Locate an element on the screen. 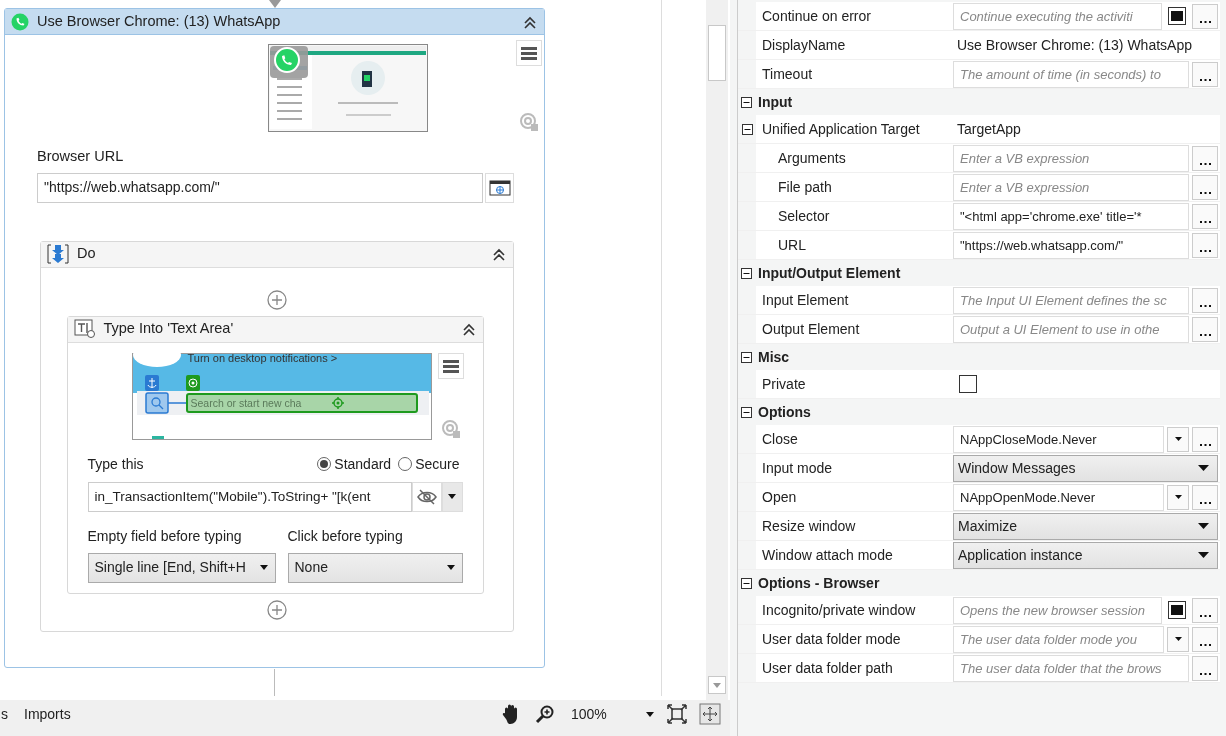 This screenshot has height=736, width=1226. dropdown: Single line [End, Shift+H is located at coordinates (181, 567).